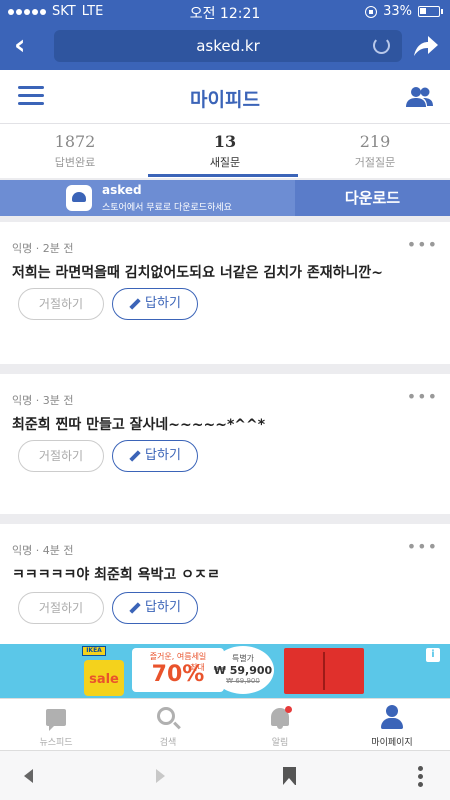 The image size is (450, 800). I want to click on battery-icon, so click(430, 11).